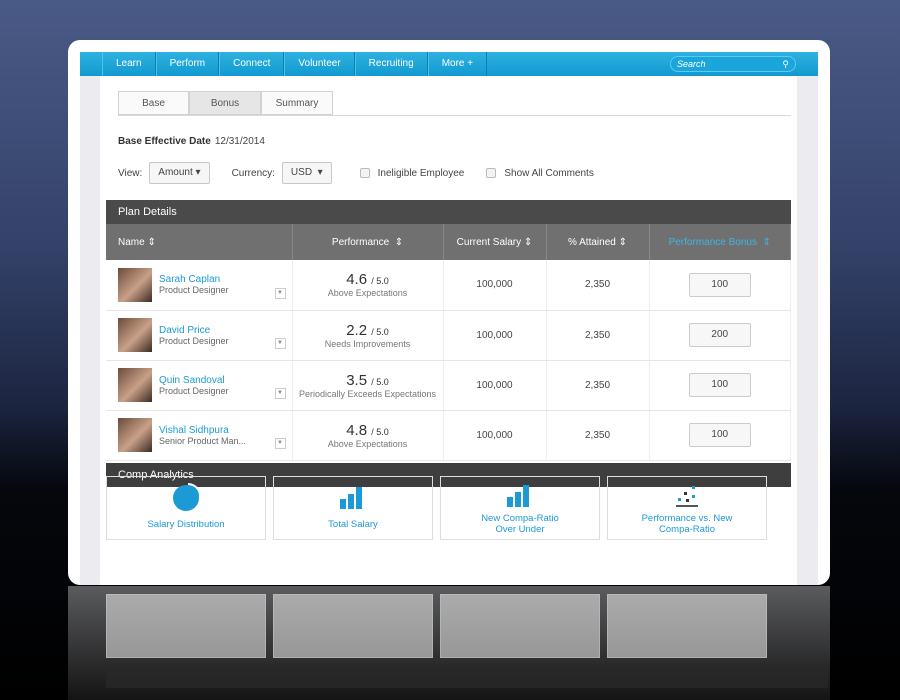 This screenshot has height=700, width=900. What do you see at coordinates (186, 524) in the screenshot?
I see `tile-label: Salary Distribution` at bounding box center [186, 524].